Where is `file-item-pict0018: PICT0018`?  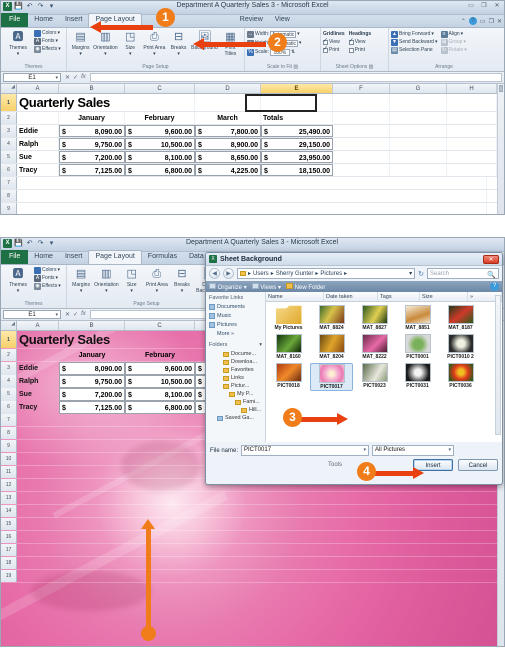
file-item-pict0018: PICT0018 is located at coordinates (288, 377).